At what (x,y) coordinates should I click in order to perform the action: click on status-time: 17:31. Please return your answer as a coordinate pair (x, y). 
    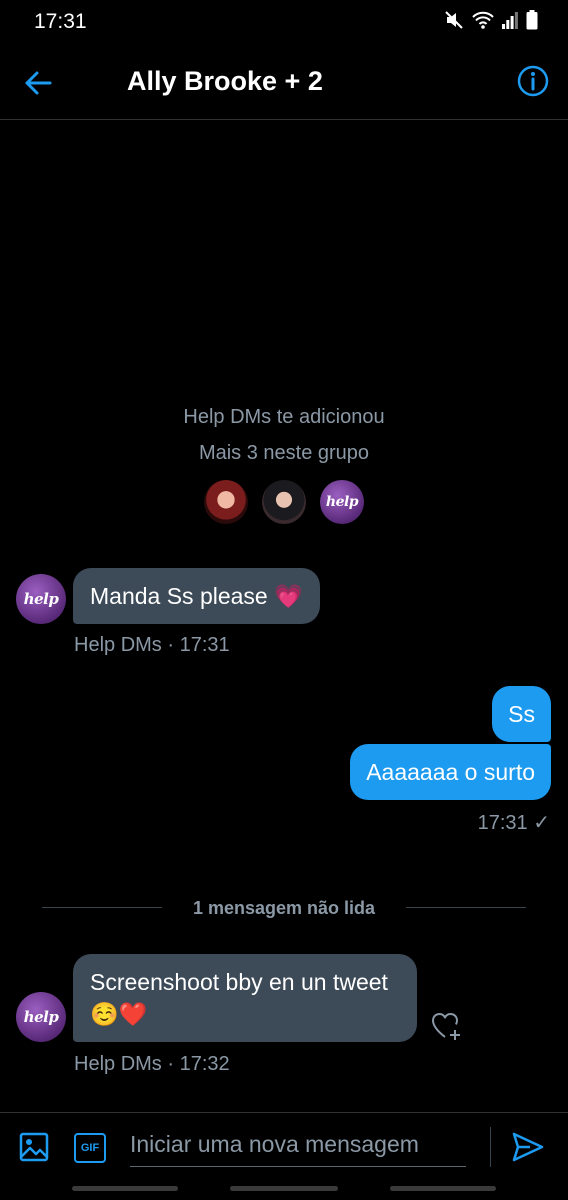
    Looking at the image, I should click on (60, 21).